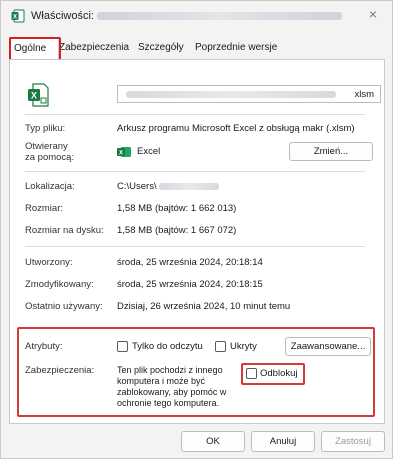 Image resolution: width=393 pixels, height=459 pixels. Describe the element at coordinates (243, 346) in the screenshot. I see `hidden-label: Ukryty` at that location.